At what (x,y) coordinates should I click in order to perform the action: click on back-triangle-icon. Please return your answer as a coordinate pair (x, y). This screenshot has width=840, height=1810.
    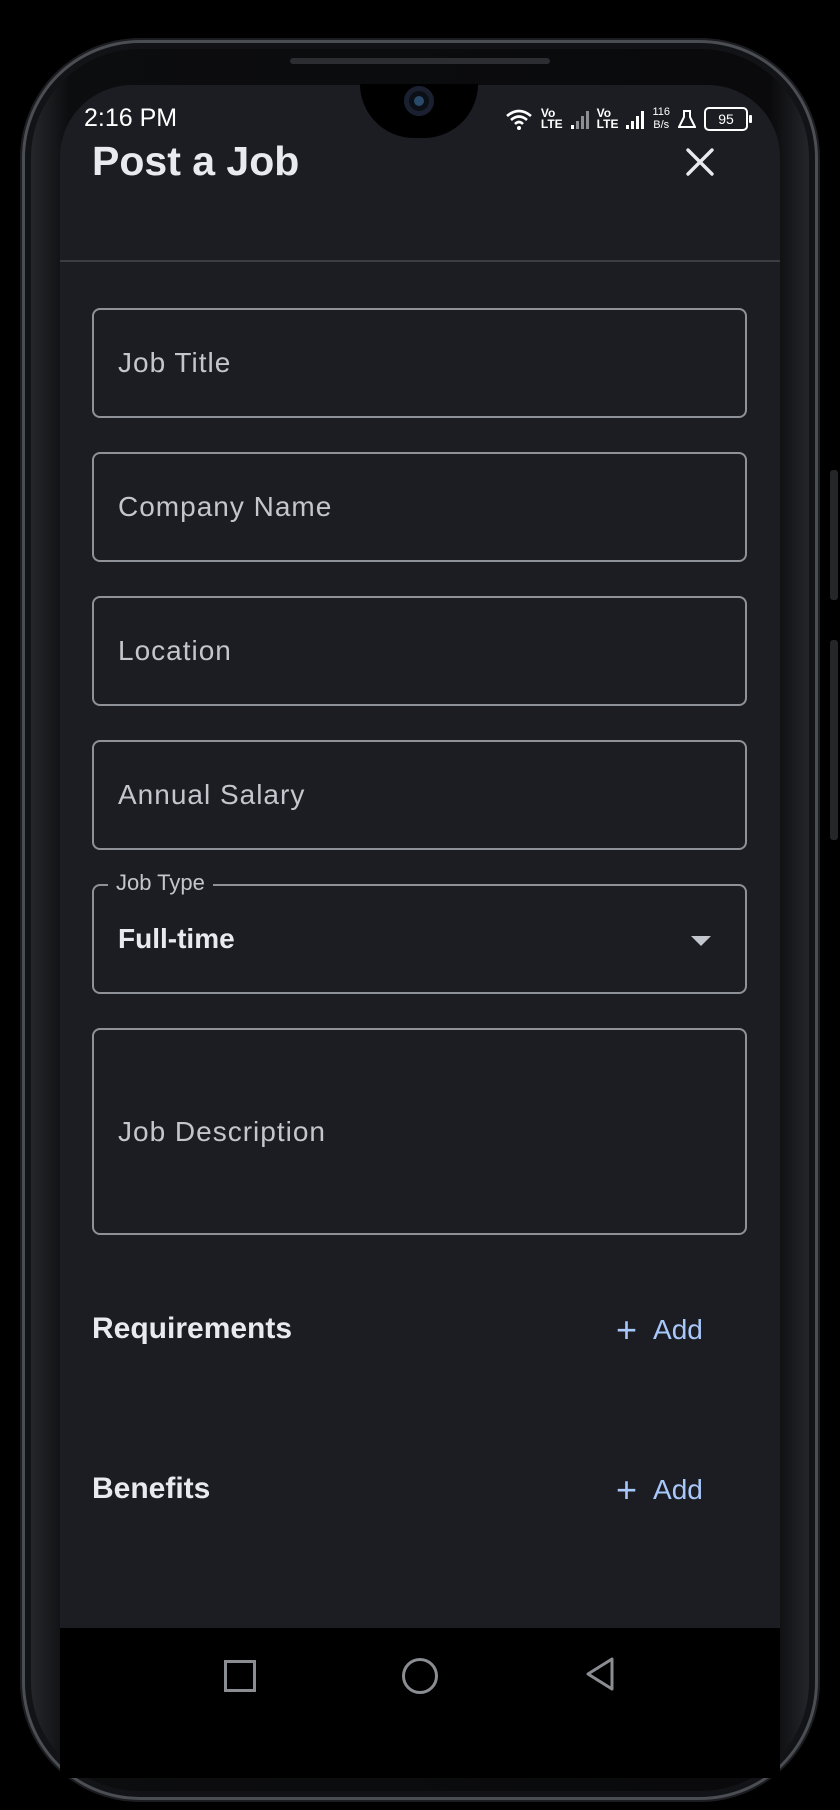
    Looking at the image, I should click on (600, 1674).